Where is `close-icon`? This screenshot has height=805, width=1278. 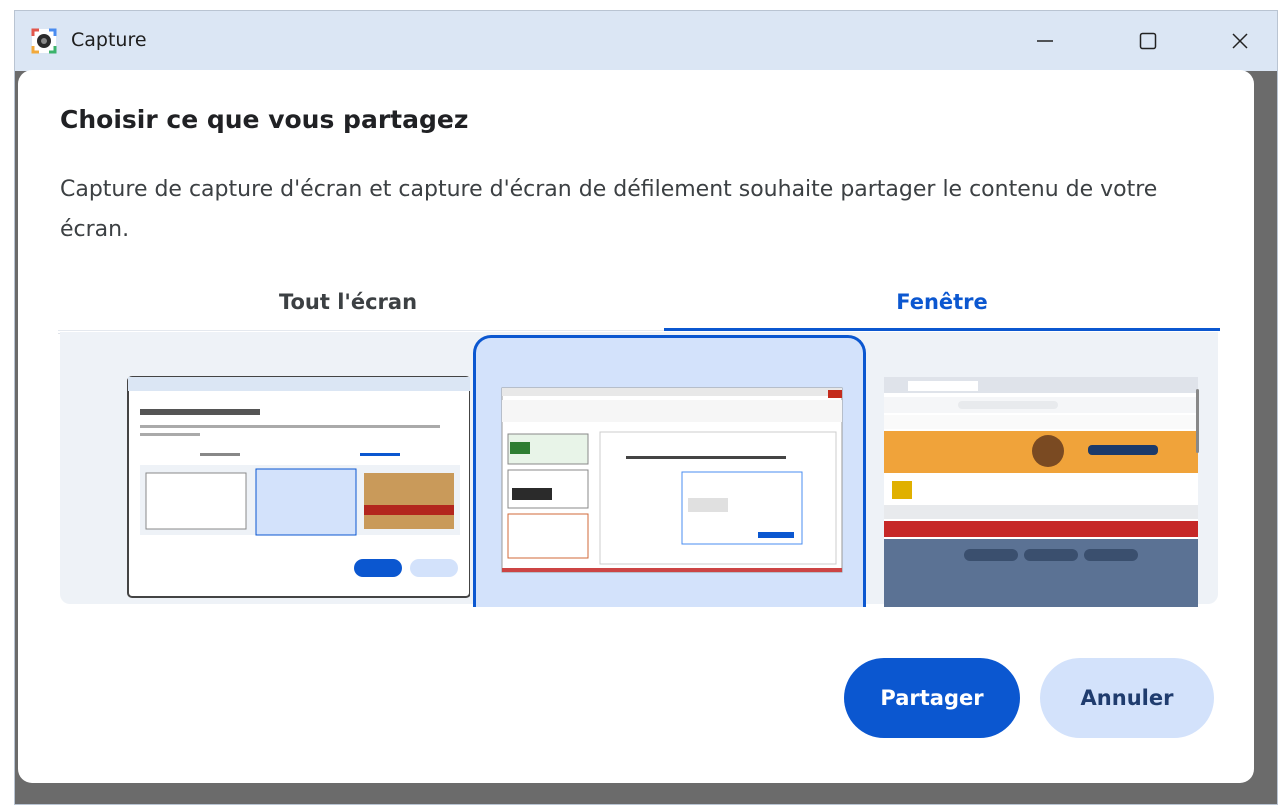
close-icon is located at coordinates (1240, 41).